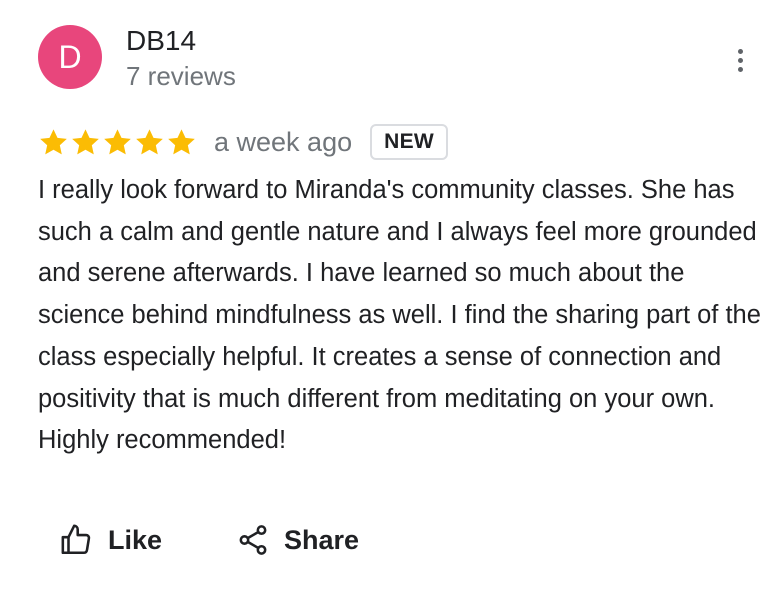 The image size is (784, 592). What do you see at coordinates (409, 142) in the screenshot?
I see `new-badge: NEW` at bounding box center [409, 142].